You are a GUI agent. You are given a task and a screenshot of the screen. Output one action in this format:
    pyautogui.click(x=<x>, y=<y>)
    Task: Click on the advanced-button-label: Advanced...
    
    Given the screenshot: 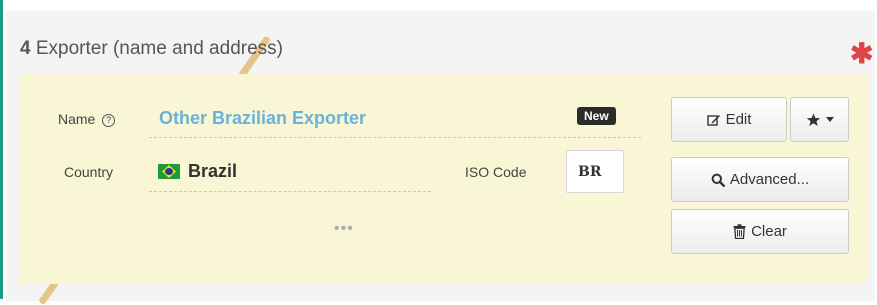 What is the action you would take?
    pyautogui.click(x=769, y=179)
    